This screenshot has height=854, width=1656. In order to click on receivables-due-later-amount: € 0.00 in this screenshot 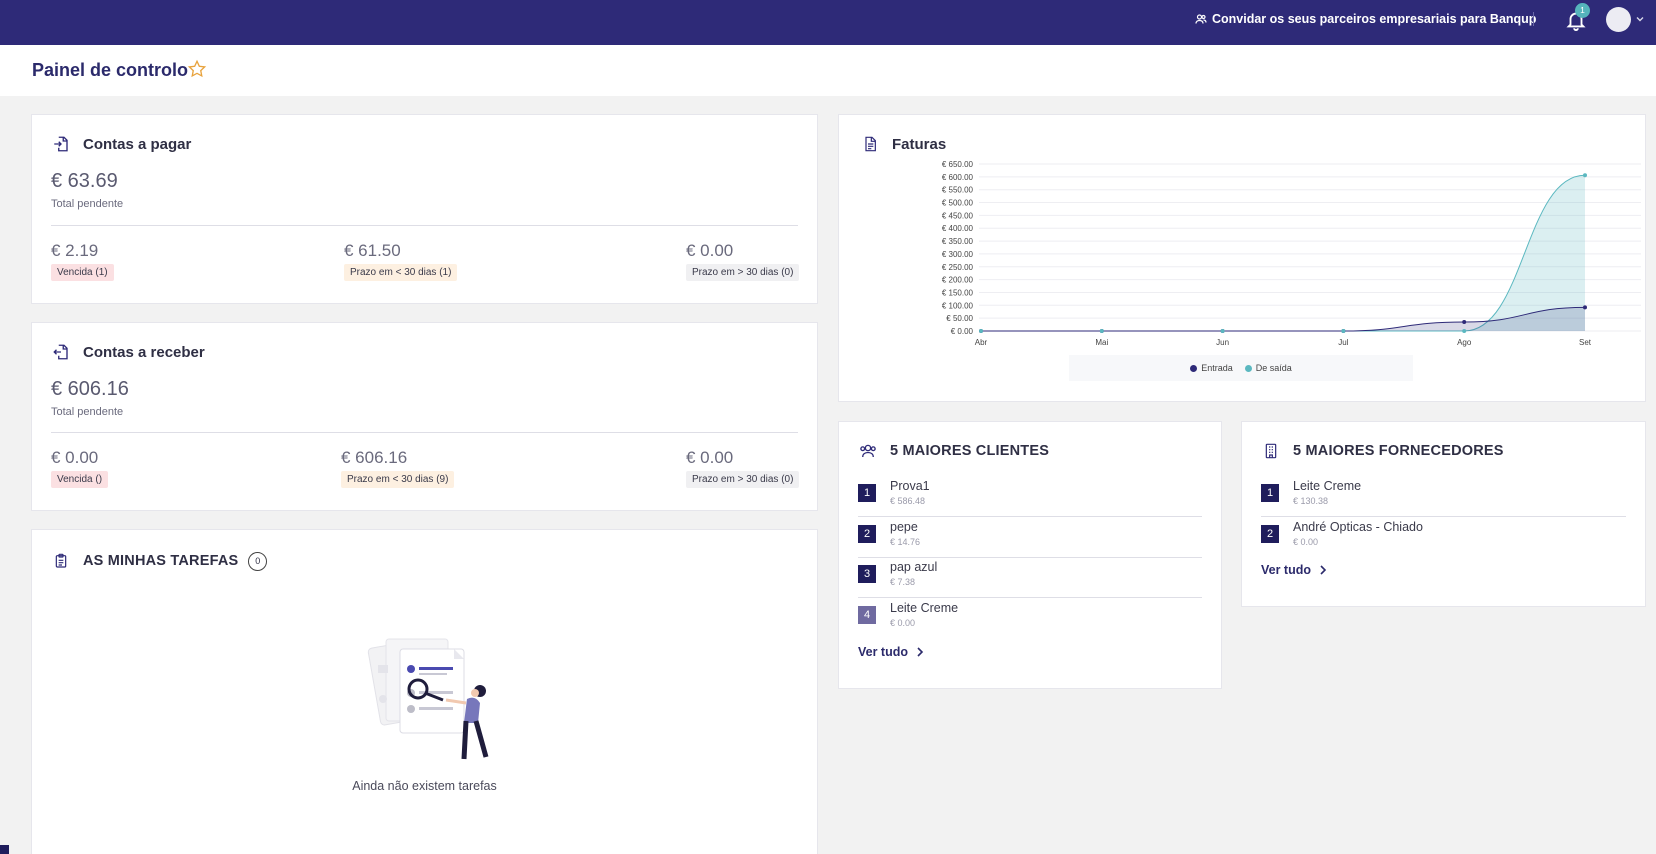, I will do `click(710, 457)`.